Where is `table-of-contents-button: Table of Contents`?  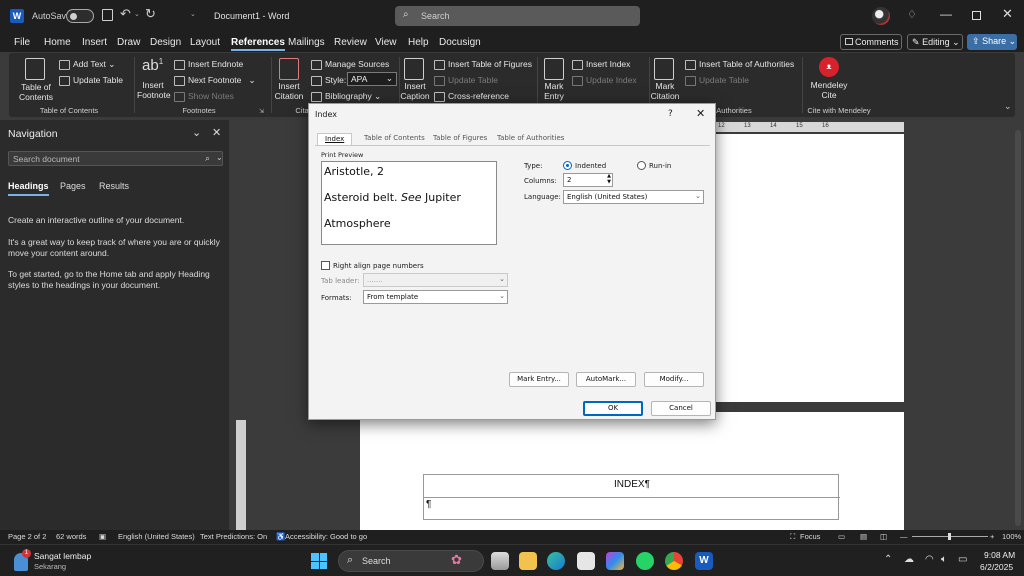
table-of-contents-button: Table of Contents is located at coordinates (36, 92).